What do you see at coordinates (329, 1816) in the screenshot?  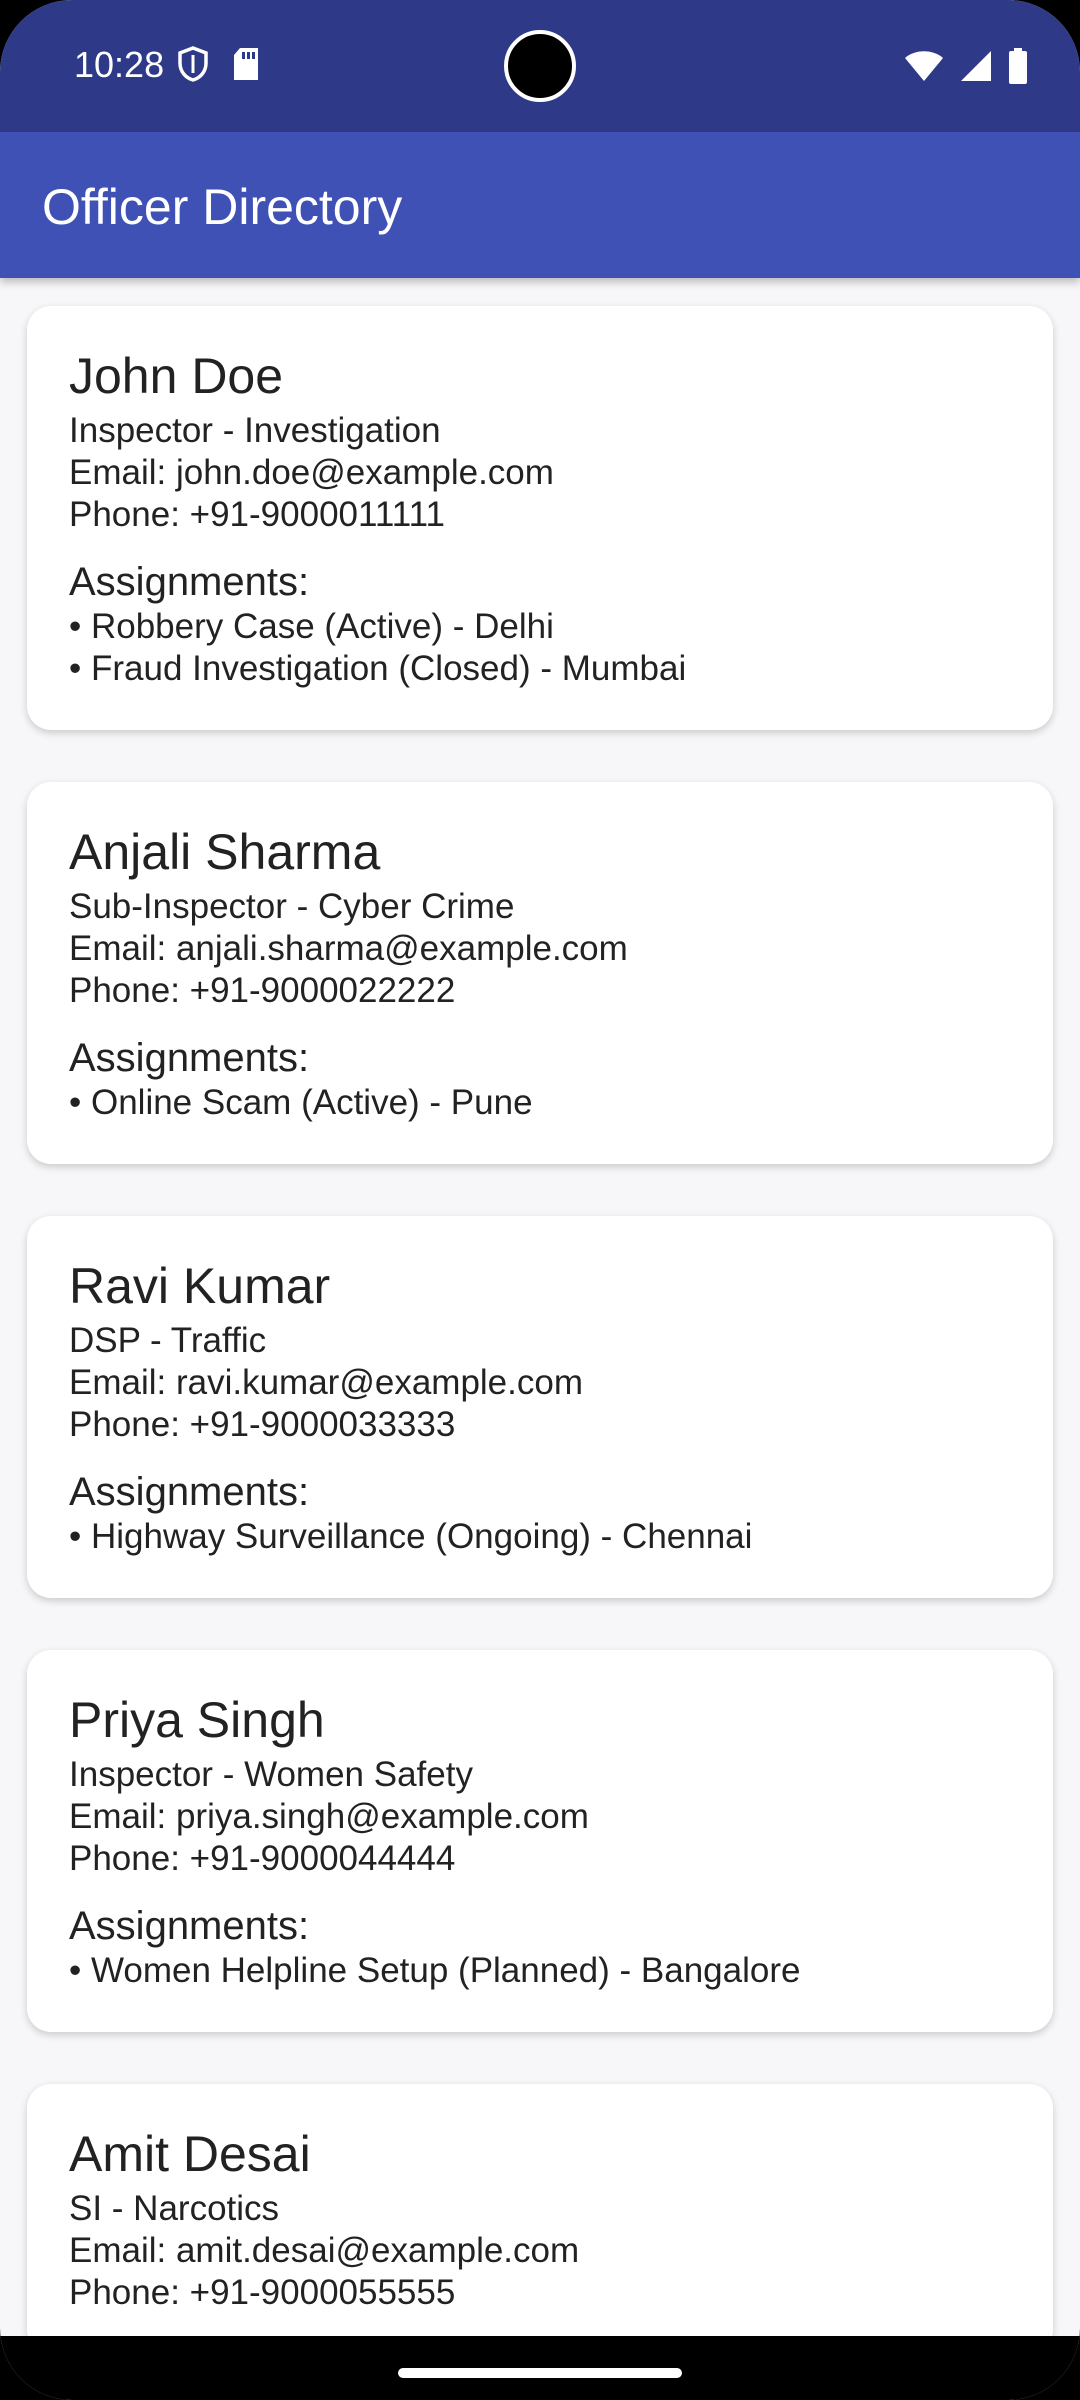 I see `officer-email: Email: priya.singh@example.com` at bounding box center [329, 1816].